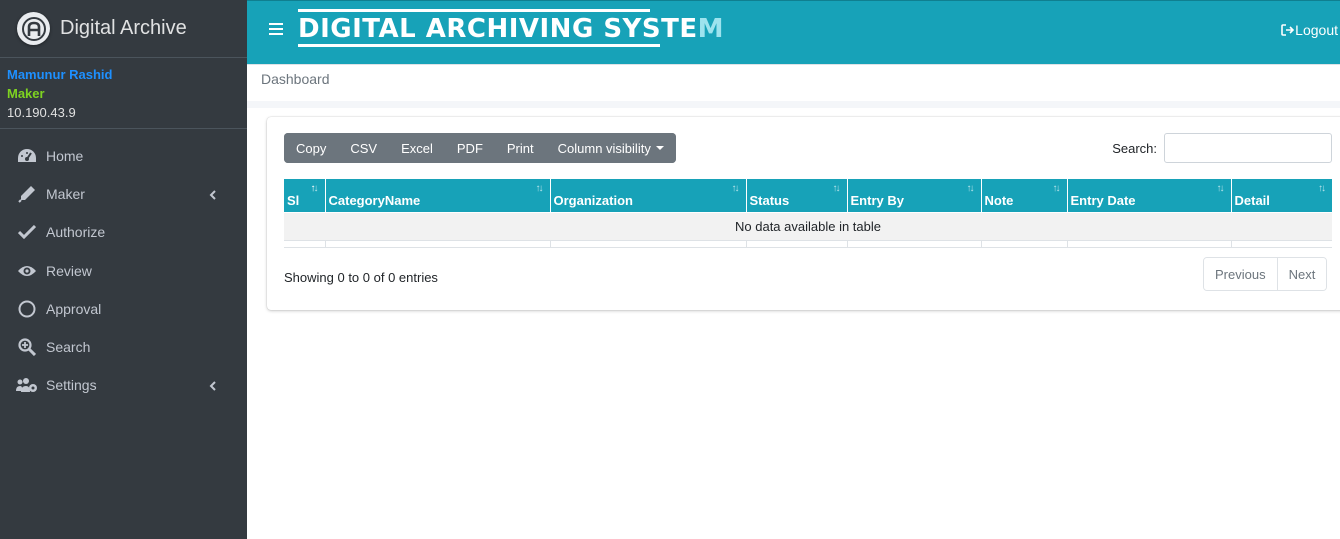 Image resolution: width=1340 pixels, height=539 pixels. I want to click on logout-link: Logout, so click(1309, 30).